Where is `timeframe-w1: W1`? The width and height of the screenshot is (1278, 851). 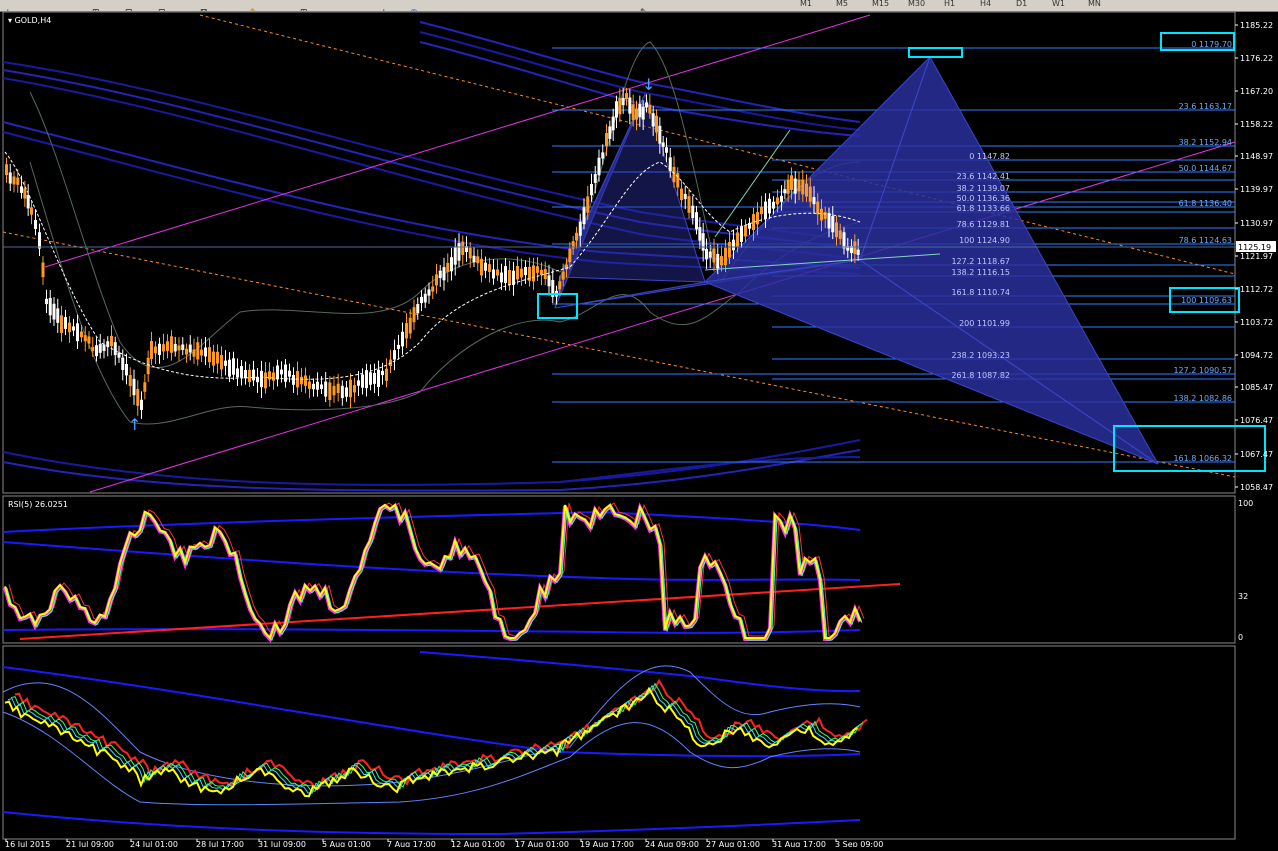
timeframe-w1: W1 is located at coordinates (1058, 4).